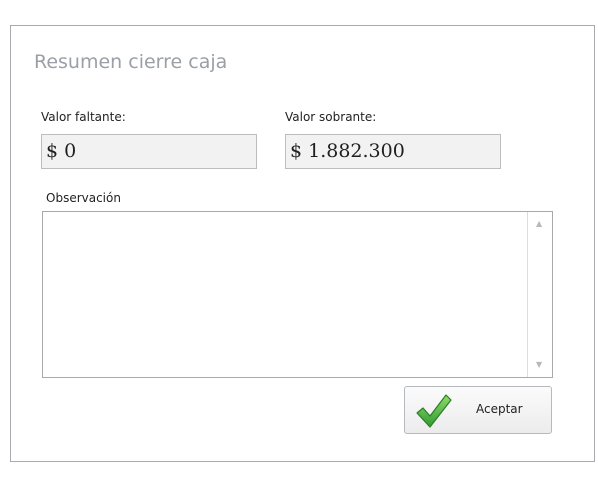  Describe the element at coordinates (499, 409) in the screenshot. I see `aceptar-button-label: Aceptar` at that location.